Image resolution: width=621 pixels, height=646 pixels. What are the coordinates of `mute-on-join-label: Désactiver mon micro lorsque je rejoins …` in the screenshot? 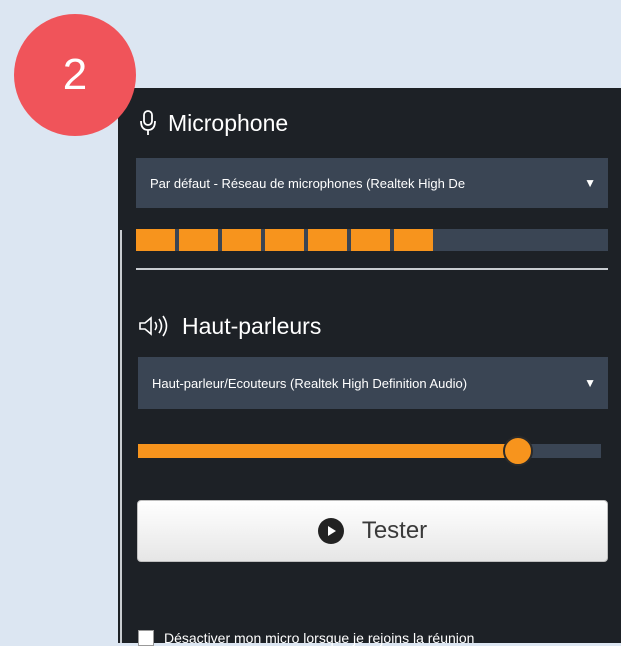 It's located at (319, 638).